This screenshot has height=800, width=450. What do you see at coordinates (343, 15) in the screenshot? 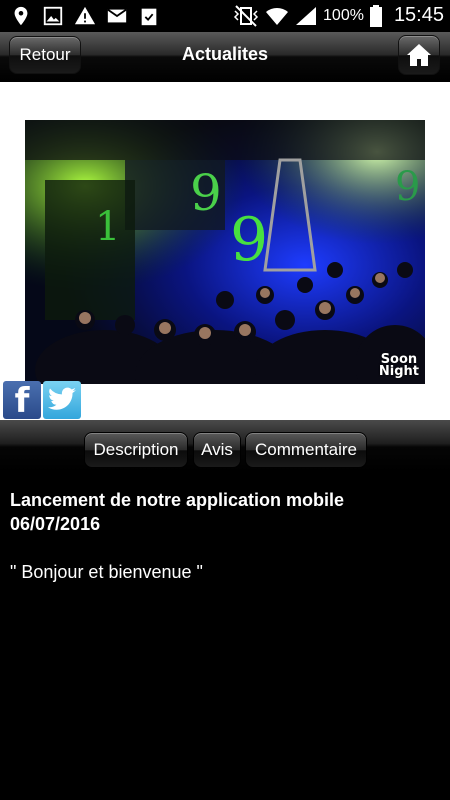
I see `battery-percent: 100%` at bounding box center [343, 15].